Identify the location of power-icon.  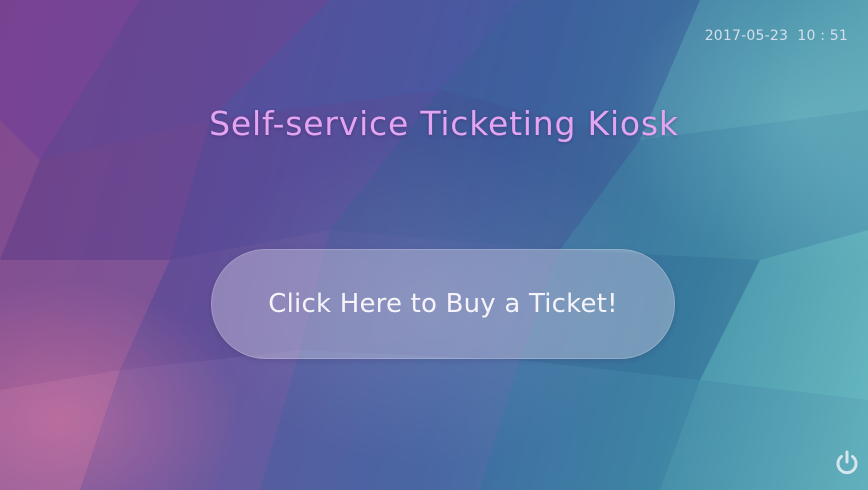
(847, 462).